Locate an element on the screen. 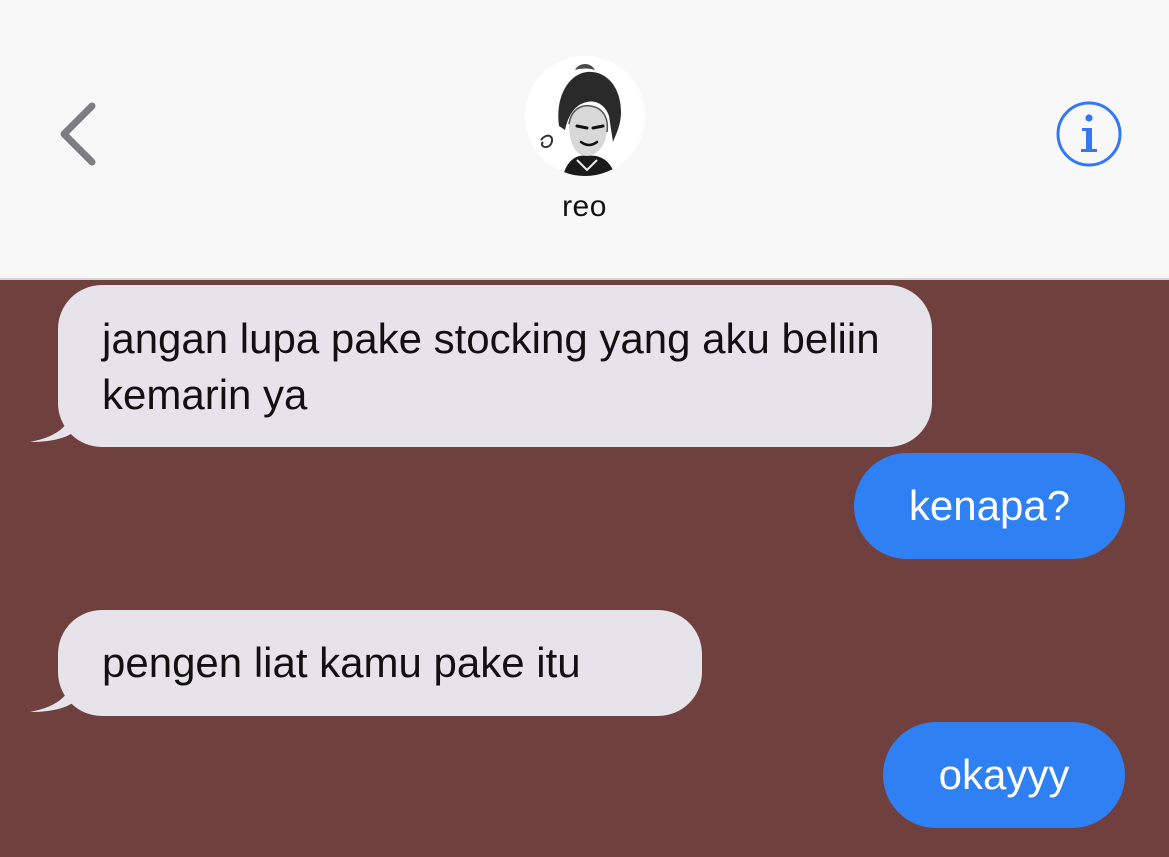 The height and width of the screenshot is (857, 1169). outgoing-message-bubble: okayyy is located at coordinates (1004, 775).